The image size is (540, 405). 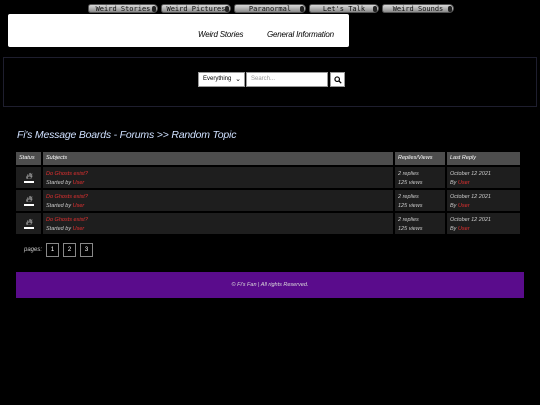 I want to click on page-button-2: 2, so click(x=70, y=250).